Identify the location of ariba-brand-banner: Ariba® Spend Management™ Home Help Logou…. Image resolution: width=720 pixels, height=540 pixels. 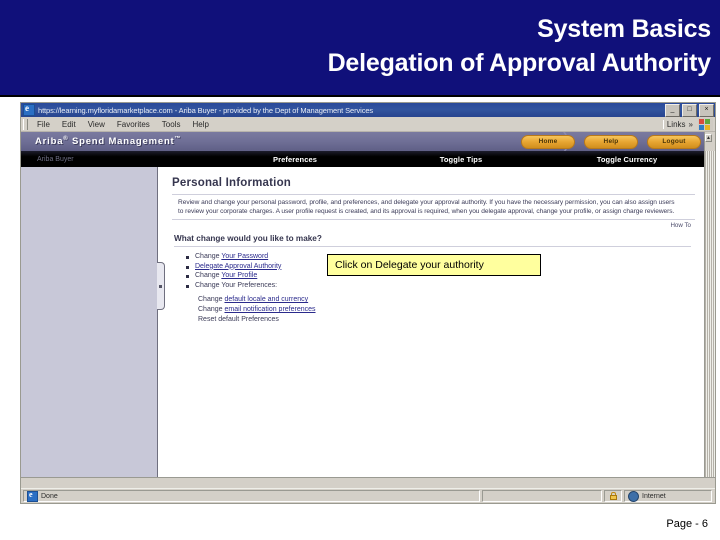
(368, 141).